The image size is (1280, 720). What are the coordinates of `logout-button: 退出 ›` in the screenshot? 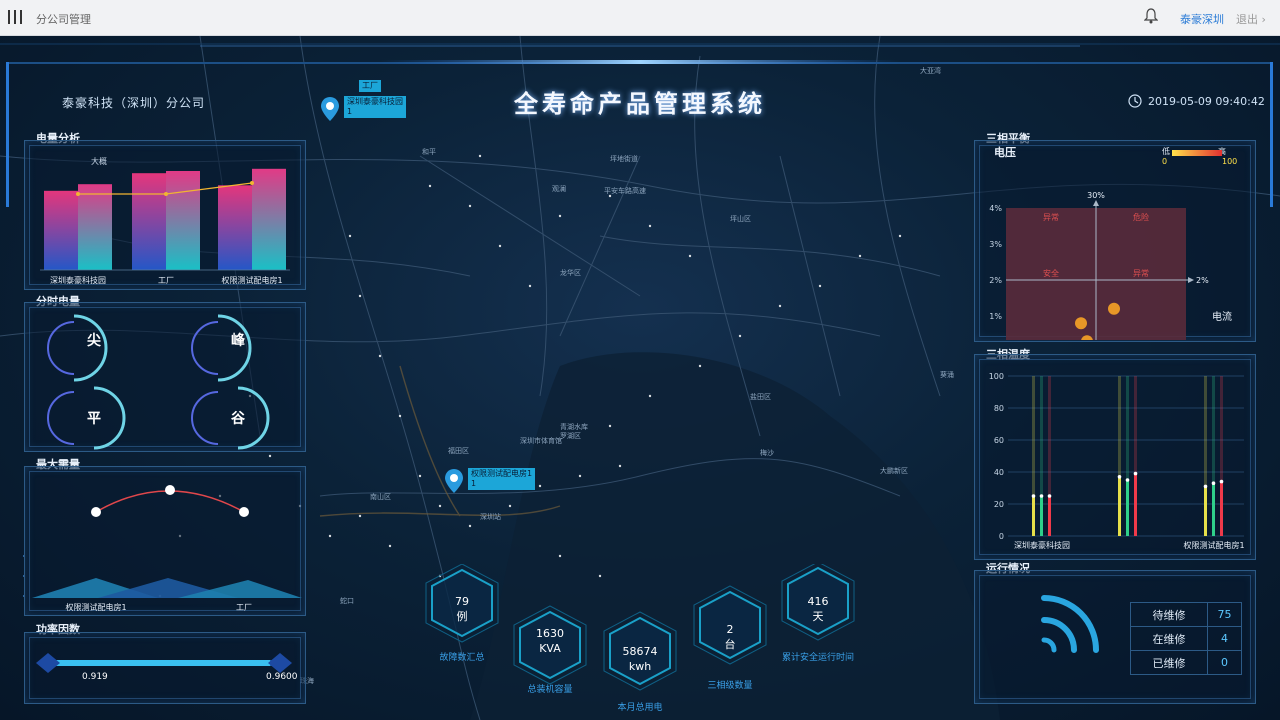 It's located at (1251, 19).